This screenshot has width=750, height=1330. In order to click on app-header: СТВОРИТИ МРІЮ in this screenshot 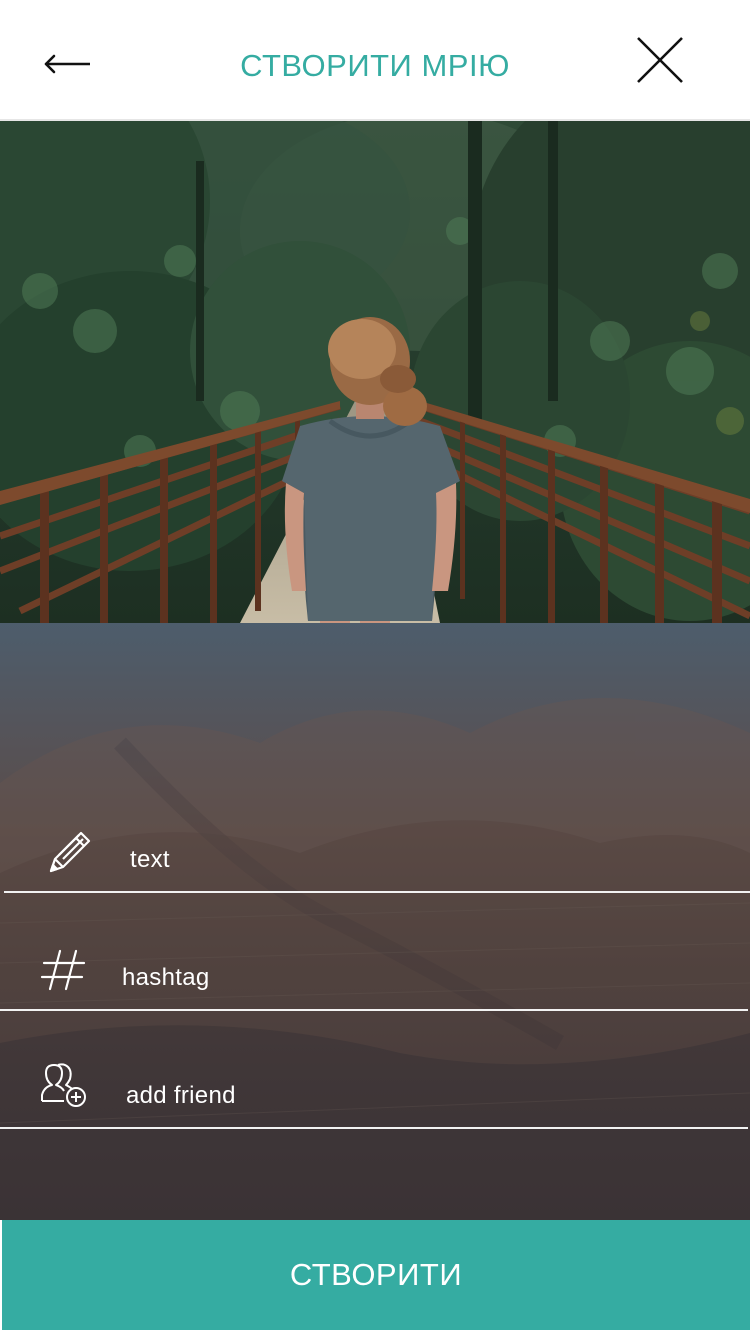, I will do `click(375, 60)`.